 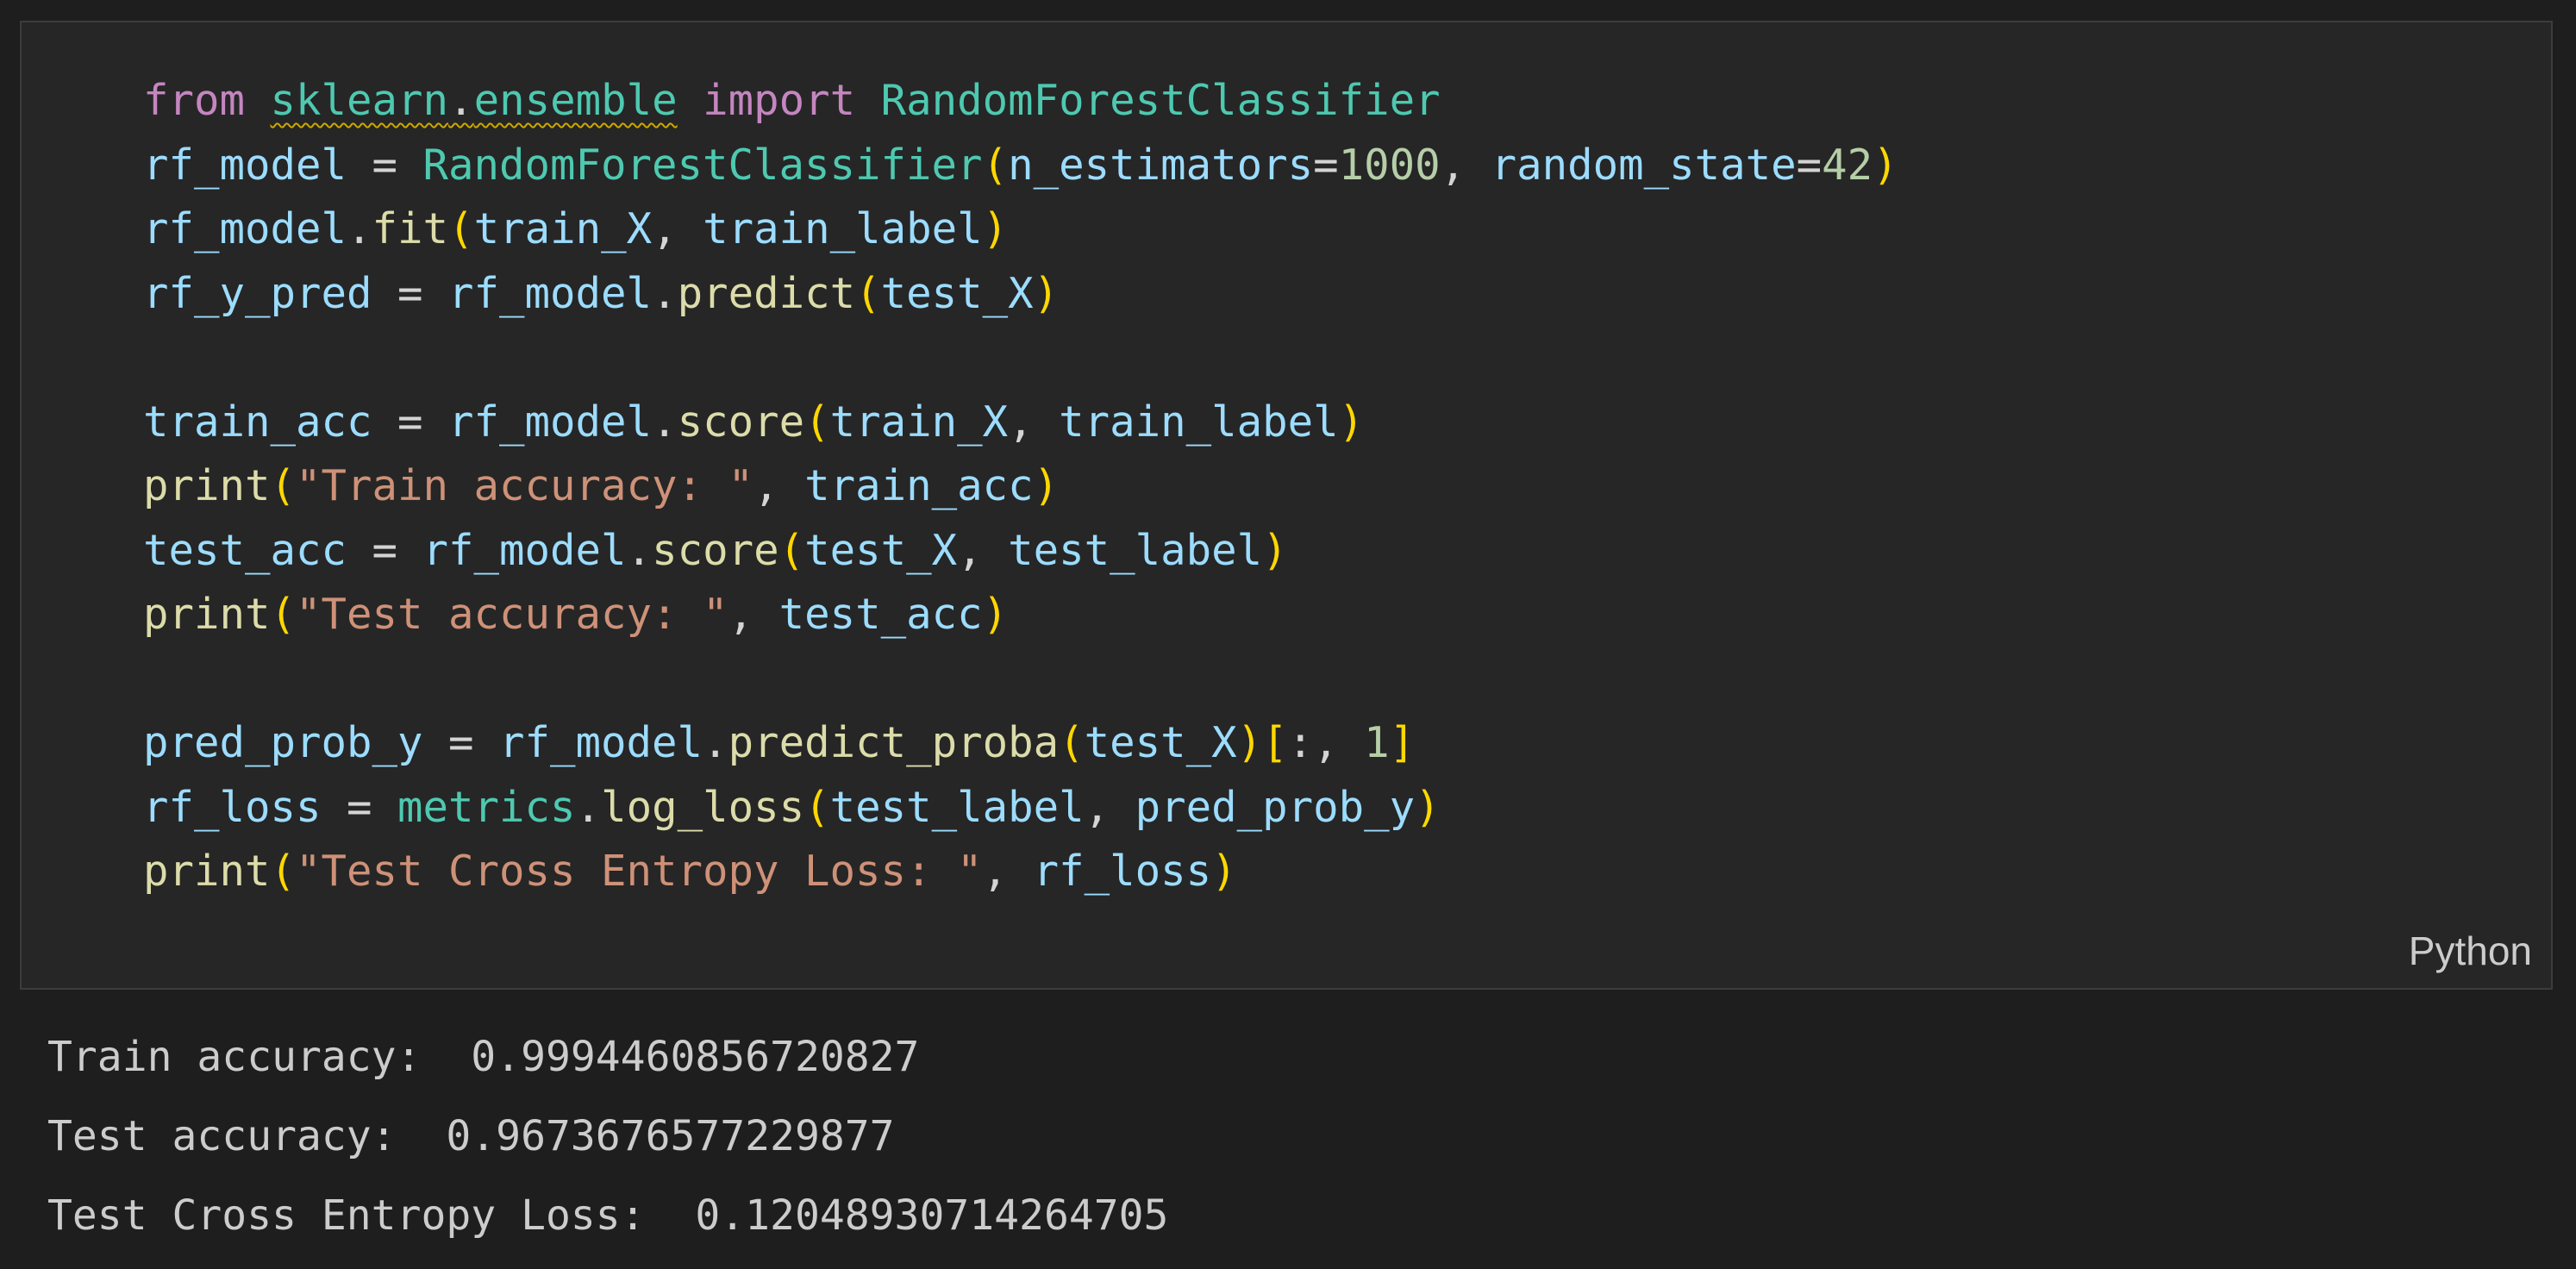 What do you see at coordinates (640, 871) in the screenshot?
I see `code-token: "Test Cross Entropy Loss: "` at bounding box center [640, 871].